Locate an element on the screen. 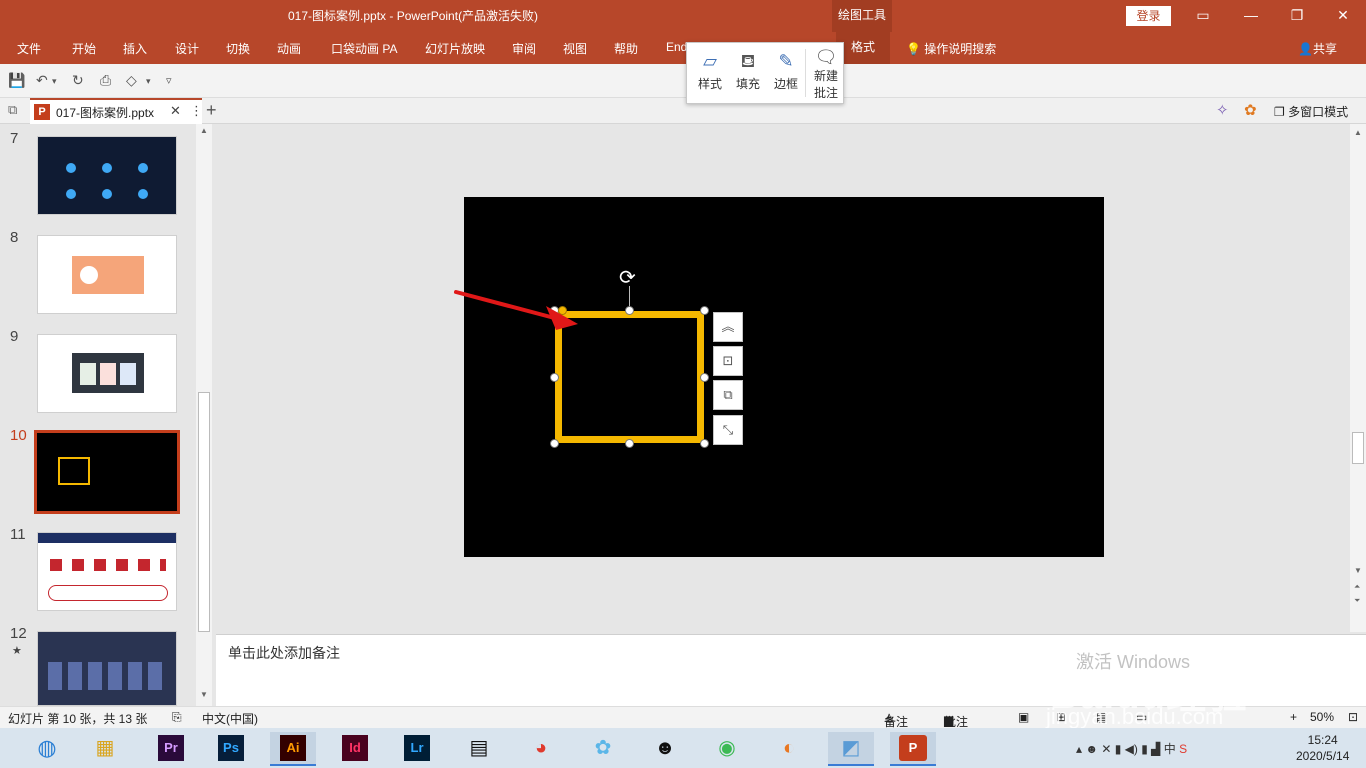 Image resolution: width=1366 pixels, height=768 pixels. restore-button: ❐ is located at coordinates (1297, 16).